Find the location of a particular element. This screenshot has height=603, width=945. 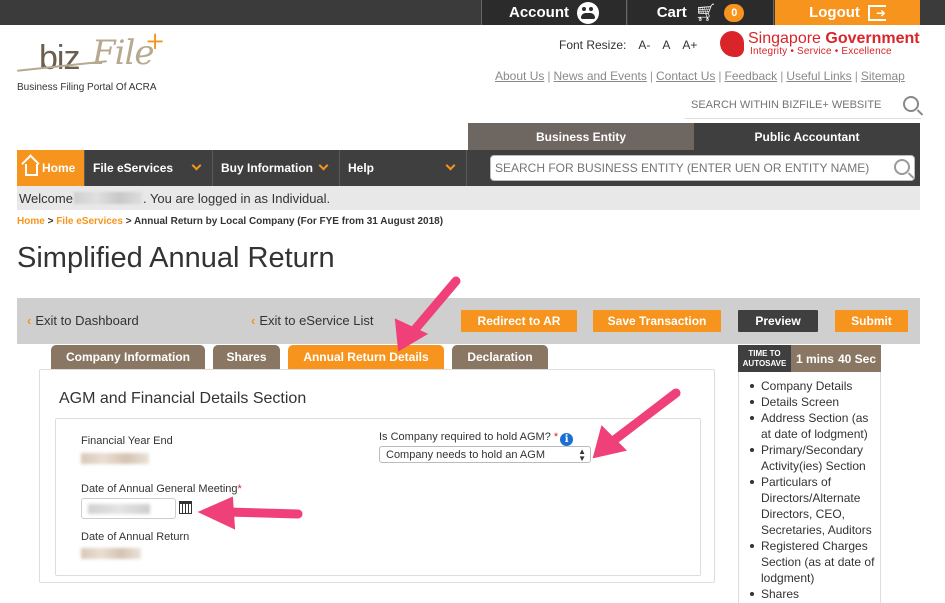

logout-icon: ➜ is located at coordinates (876, 12).